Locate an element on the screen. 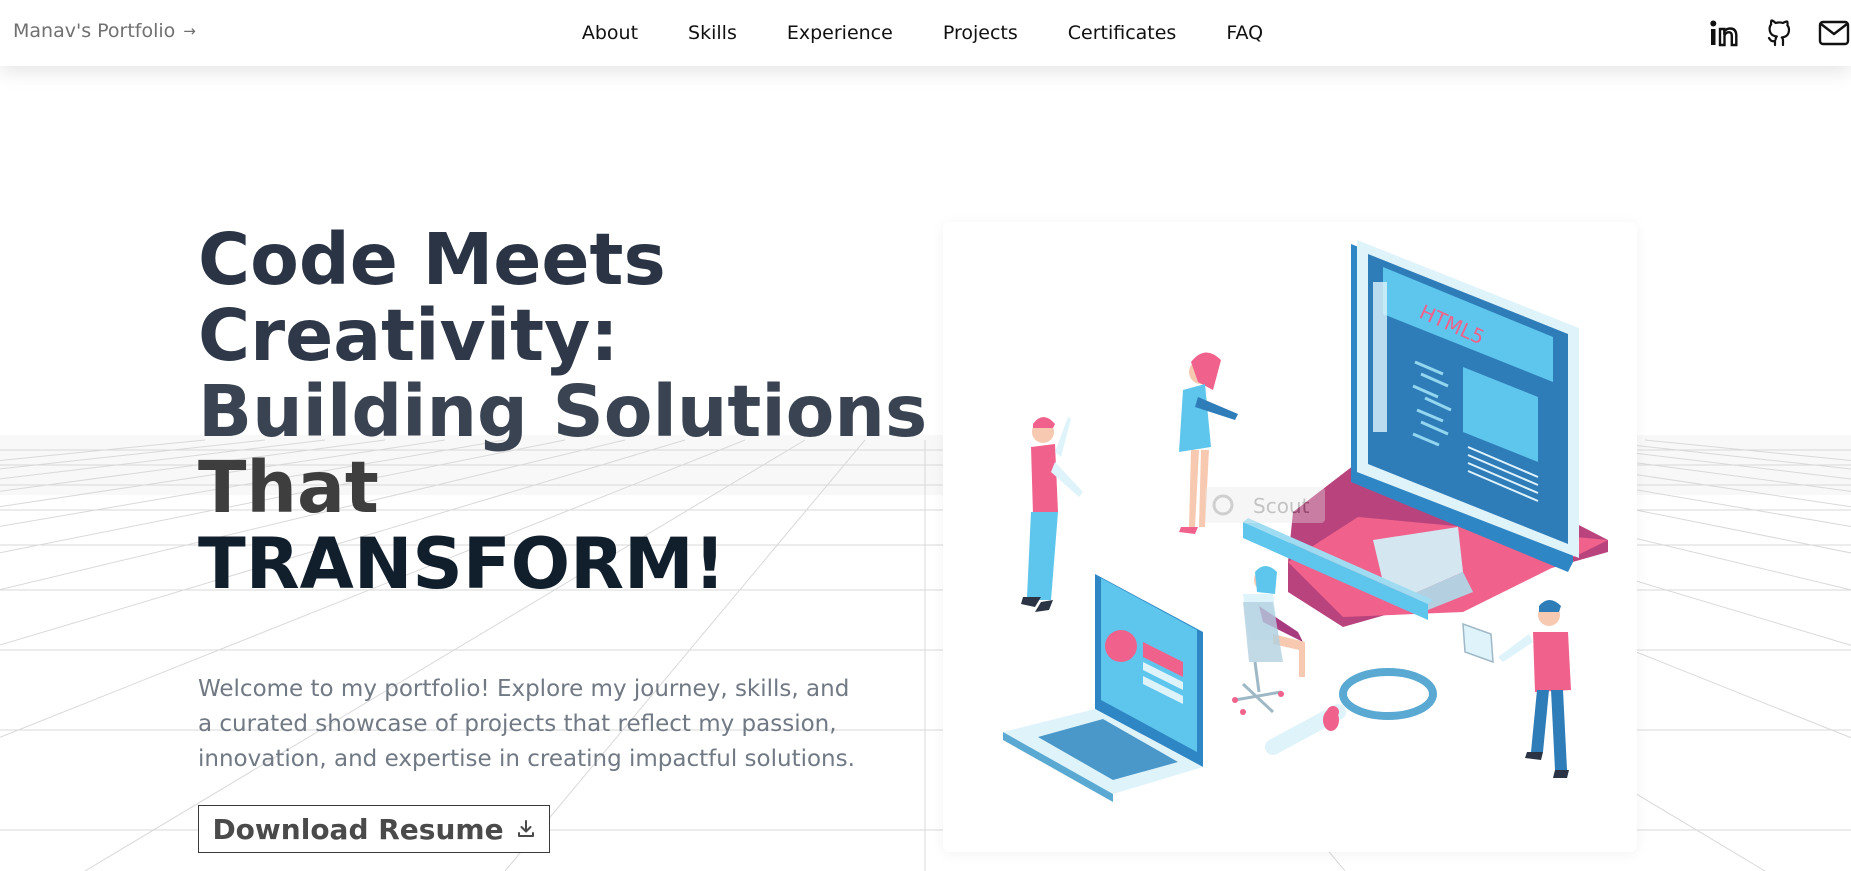 Image resolution: width=1851 pixels, height=871 pixels. hero-title-line: Building Solutions is located at coordinates (563, 411).